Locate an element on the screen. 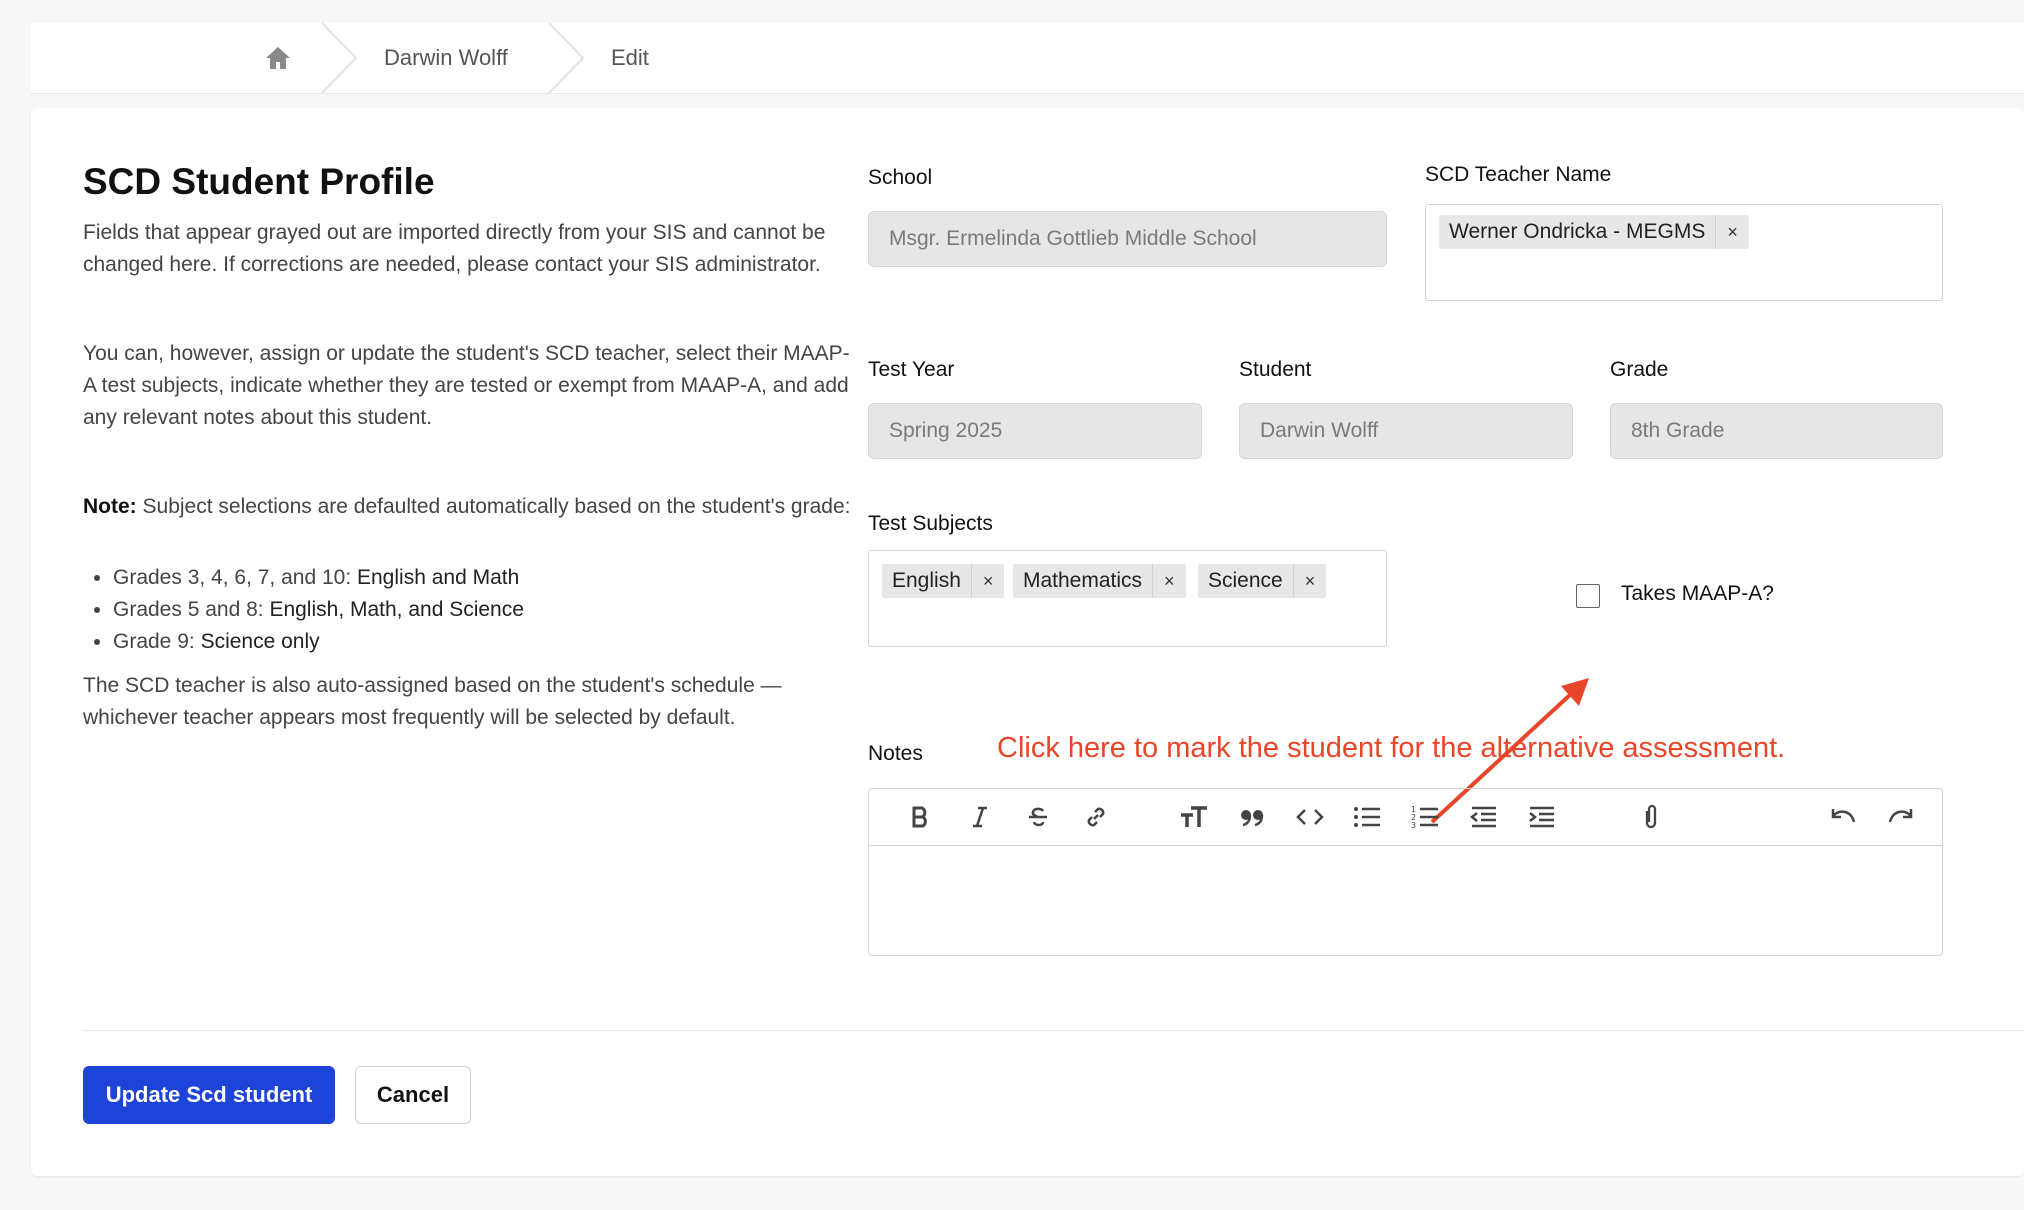  note-label: Note: is located at coordinates (110, 506).